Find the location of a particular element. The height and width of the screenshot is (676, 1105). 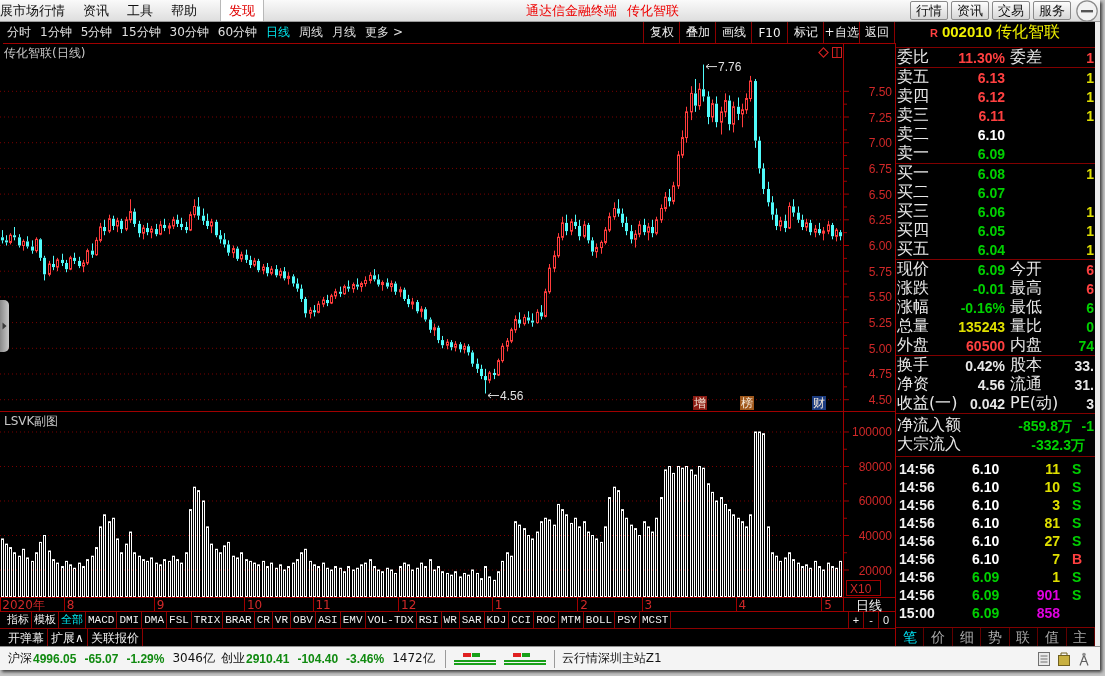

indicator-tab: ASI is located at coordinates (328, 620).